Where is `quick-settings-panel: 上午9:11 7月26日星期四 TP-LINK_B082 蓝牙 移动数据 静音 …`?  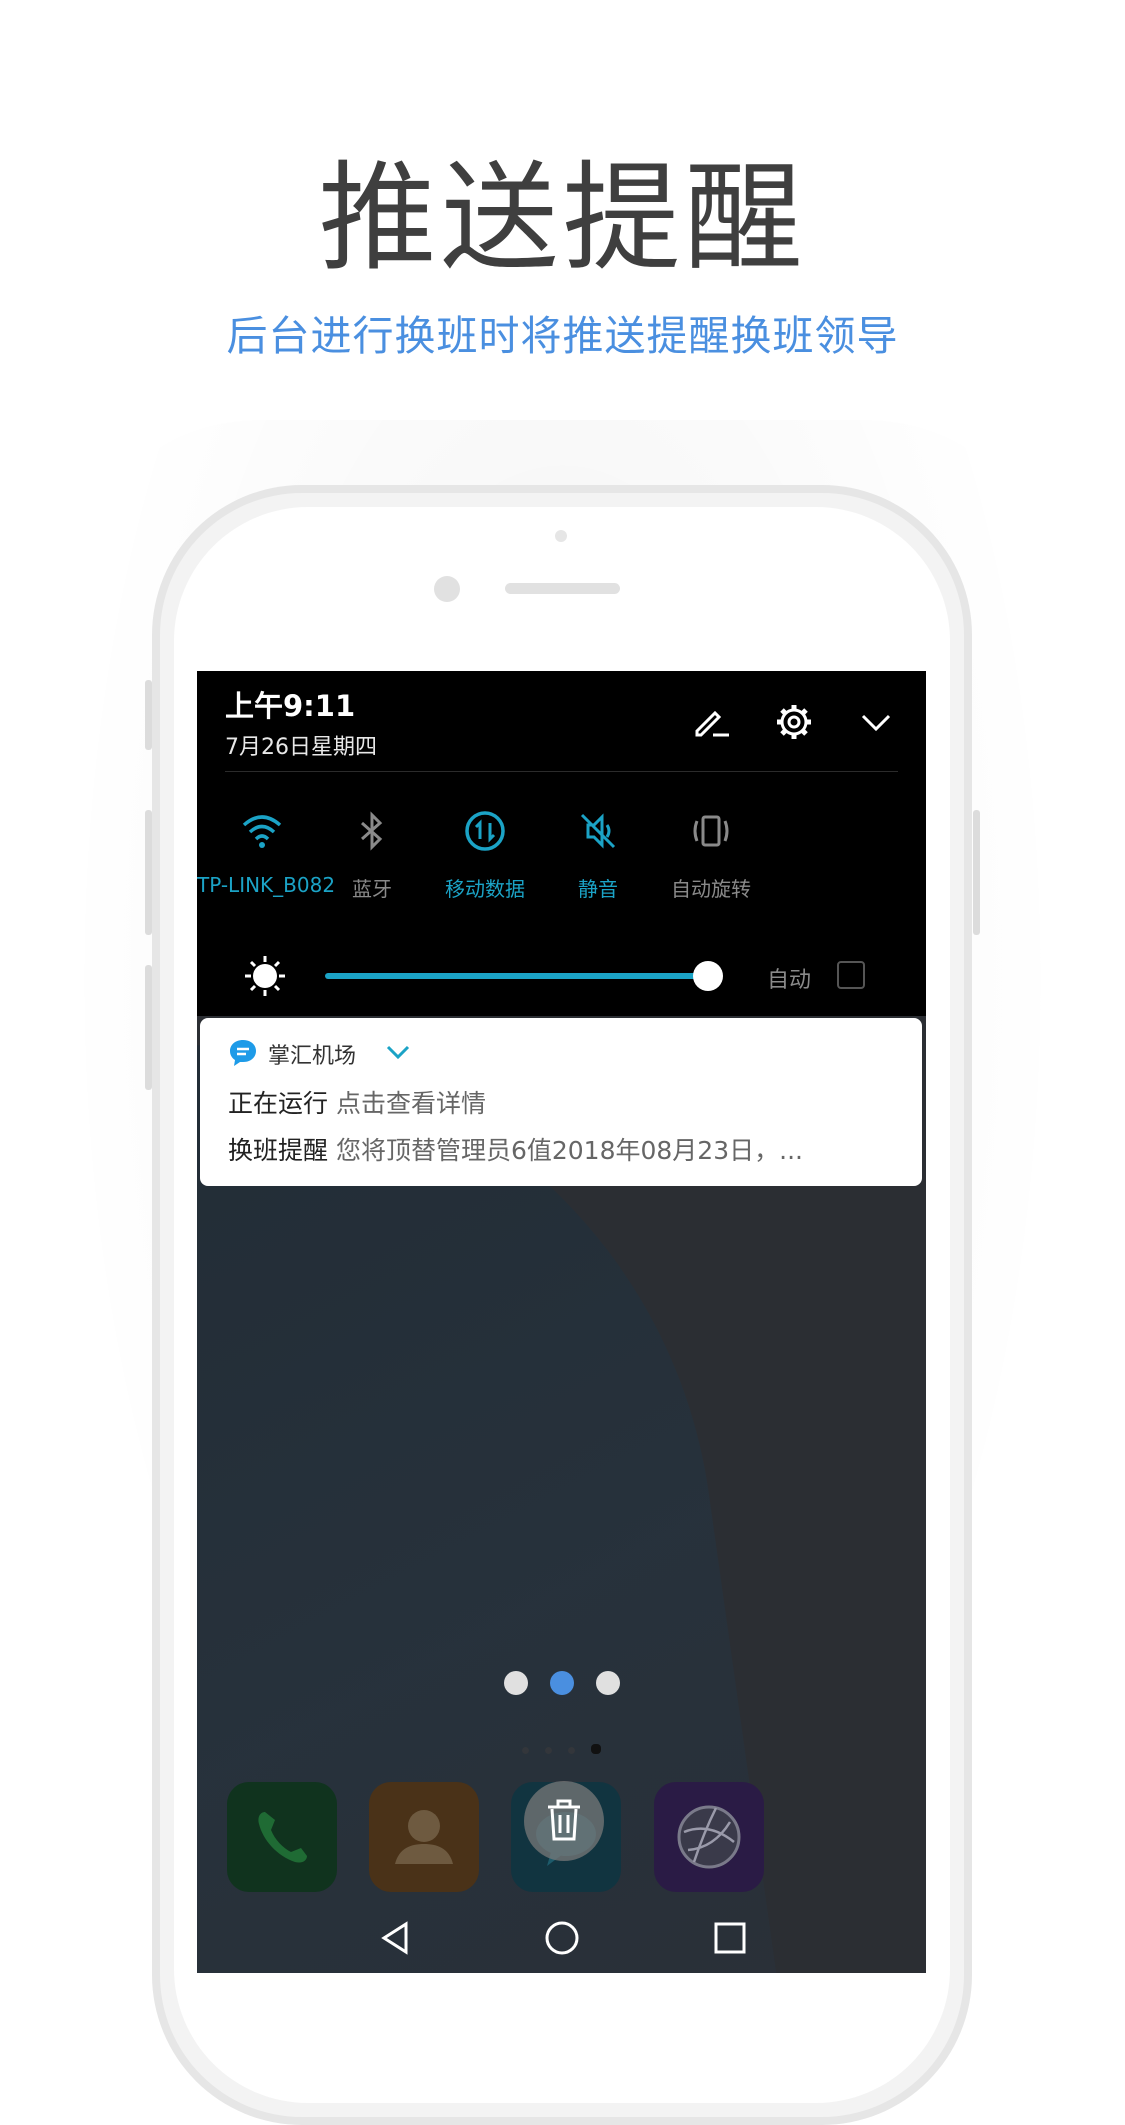 quick-settings-panel: 上午9:11 7月26日星期四 TP-LINK_B082 蓝牙 移动数据 静音 … is located at coordinates (561, 843).